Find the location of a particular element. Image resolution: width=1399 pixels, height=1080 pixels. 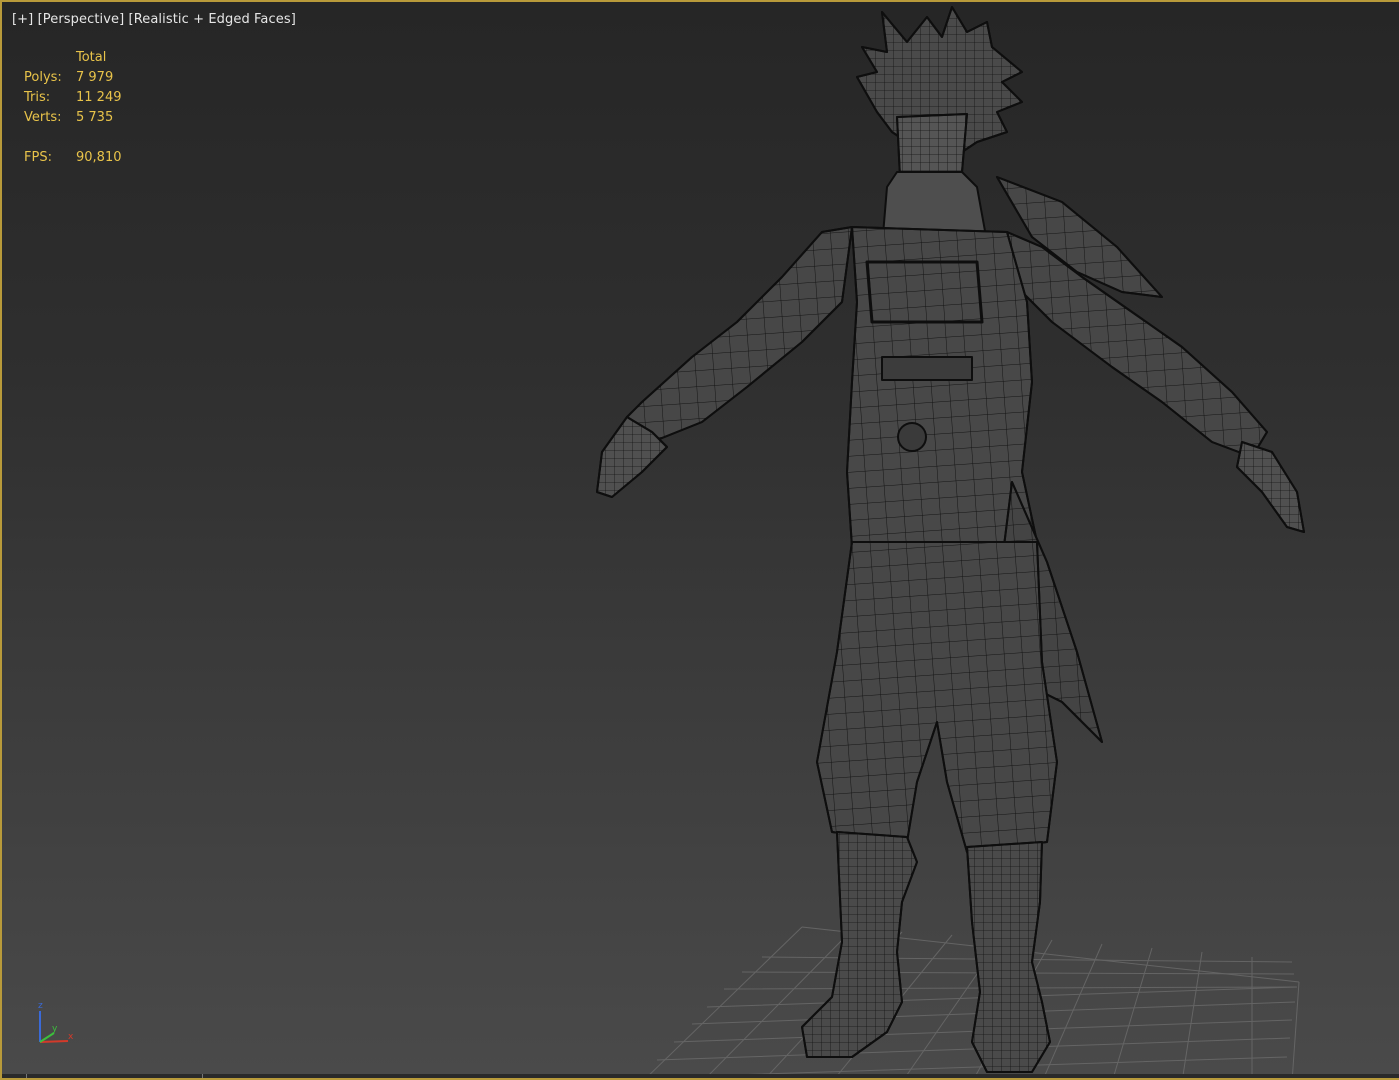

fps-label: FPS: is located at coordinates (38, 157).